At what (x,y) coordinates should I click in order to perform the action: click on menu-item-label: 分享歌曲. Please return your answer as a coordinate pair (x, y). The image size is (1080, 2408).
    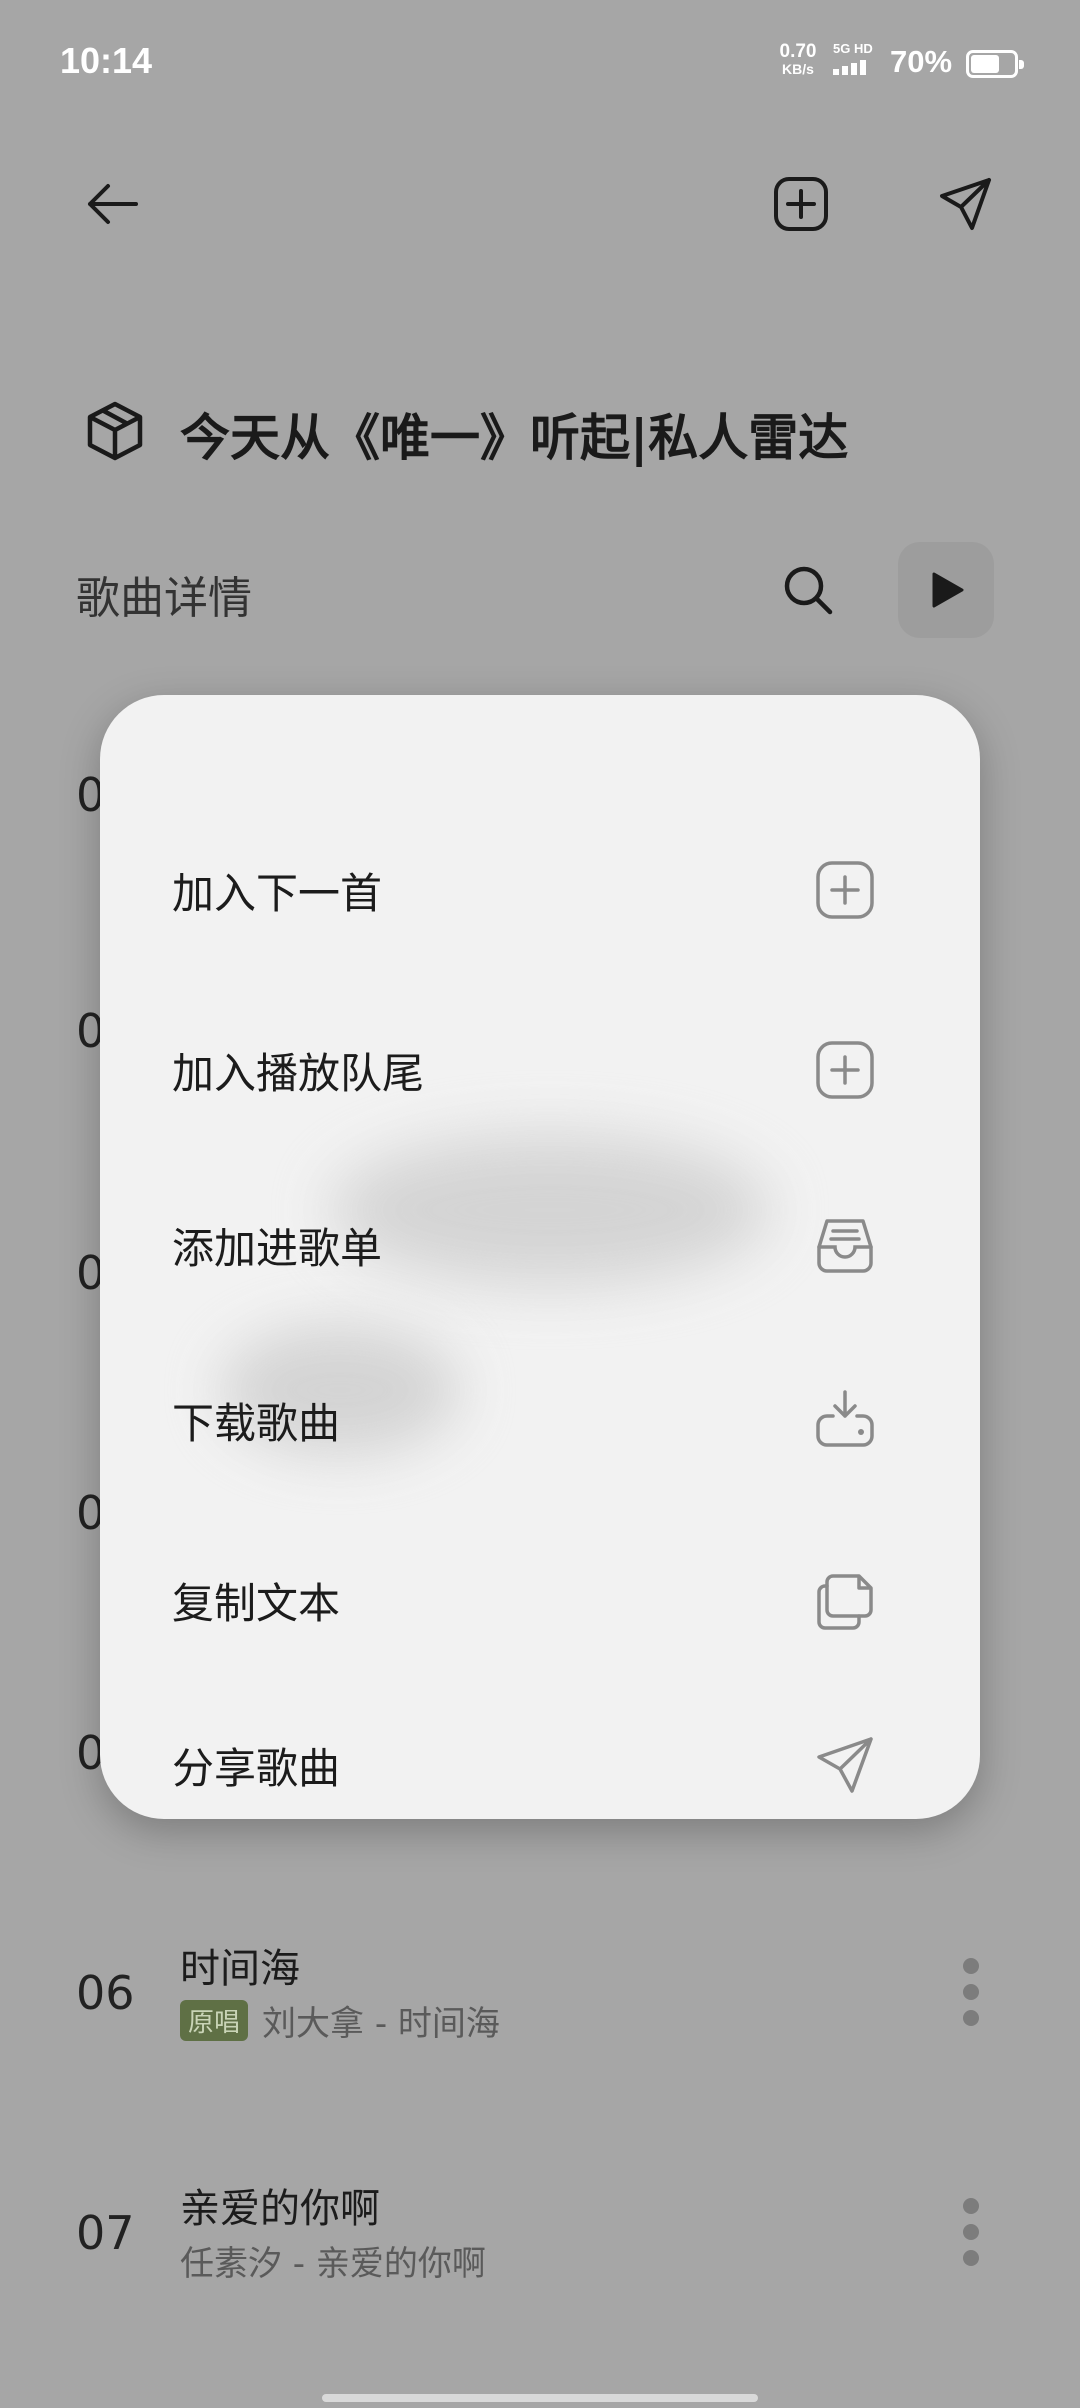
    Looking at the image, I should click on (256, 1768).